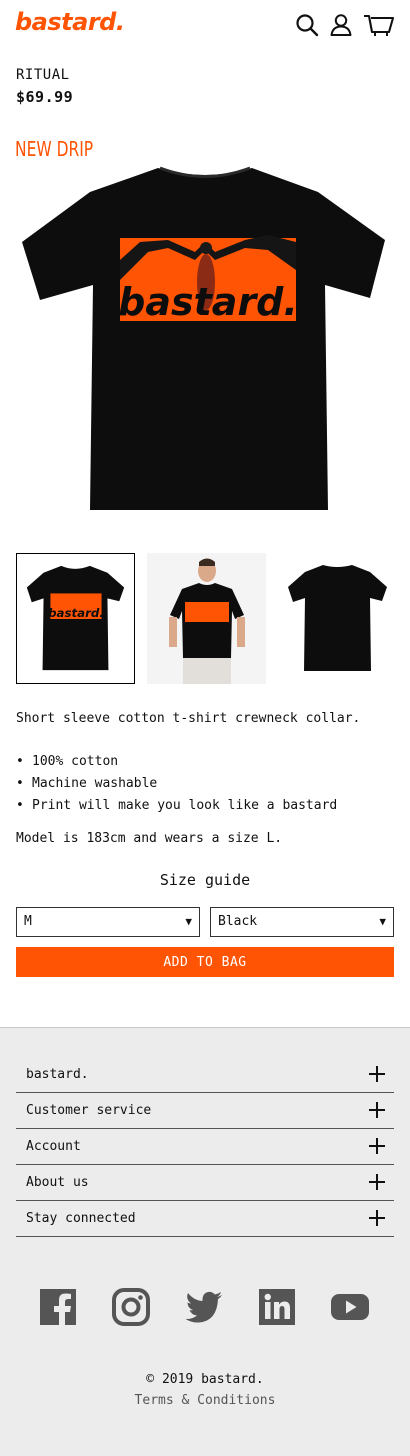 Image resolution: width=410 pixels, height=1456 pixels. What do you see at coordinates (58, 1307) in the screenshot?
I see `facebook-icon` at bounding box center [58, 1307].